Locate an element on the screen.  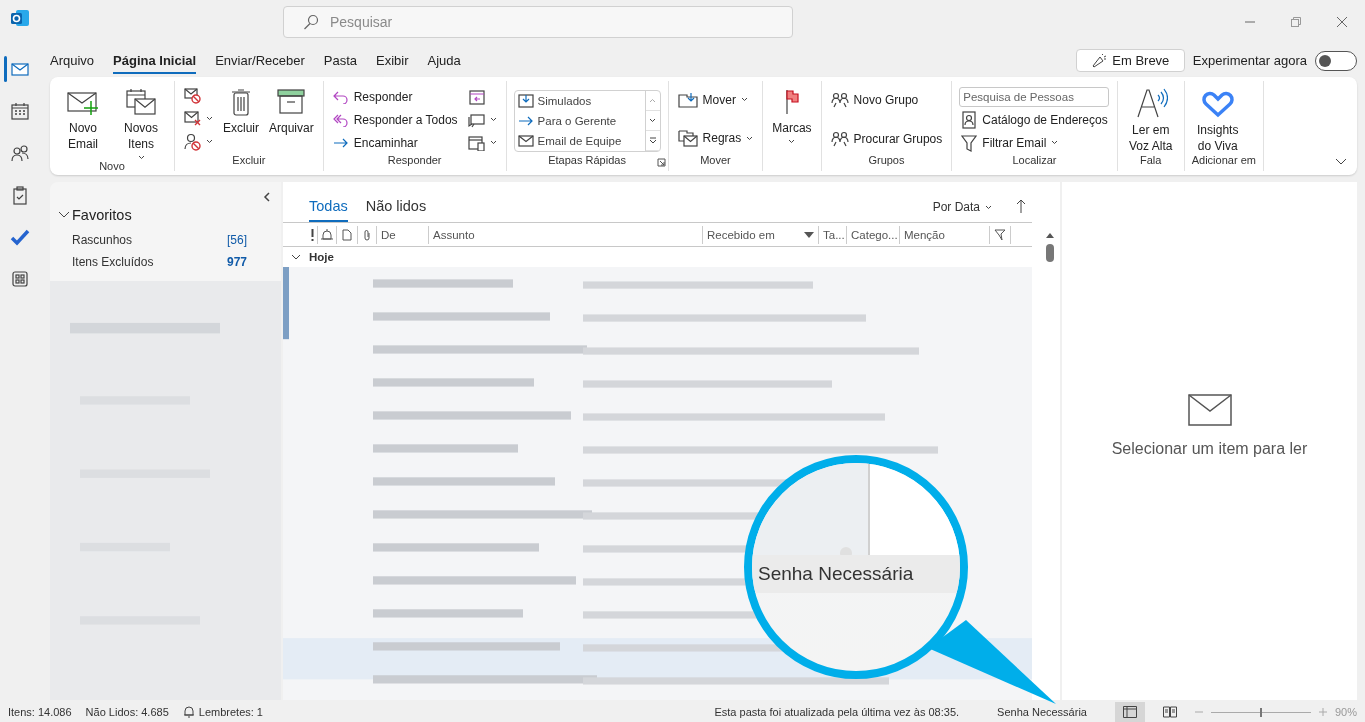
reply-icon is located at coordinates (340, 96).